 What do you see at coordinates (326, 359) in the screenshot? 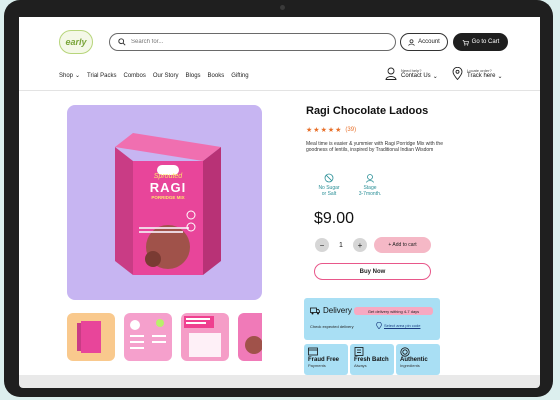
I see `badge-fraud-free: Fraud Free Payments` at bounding box center [326, 359].